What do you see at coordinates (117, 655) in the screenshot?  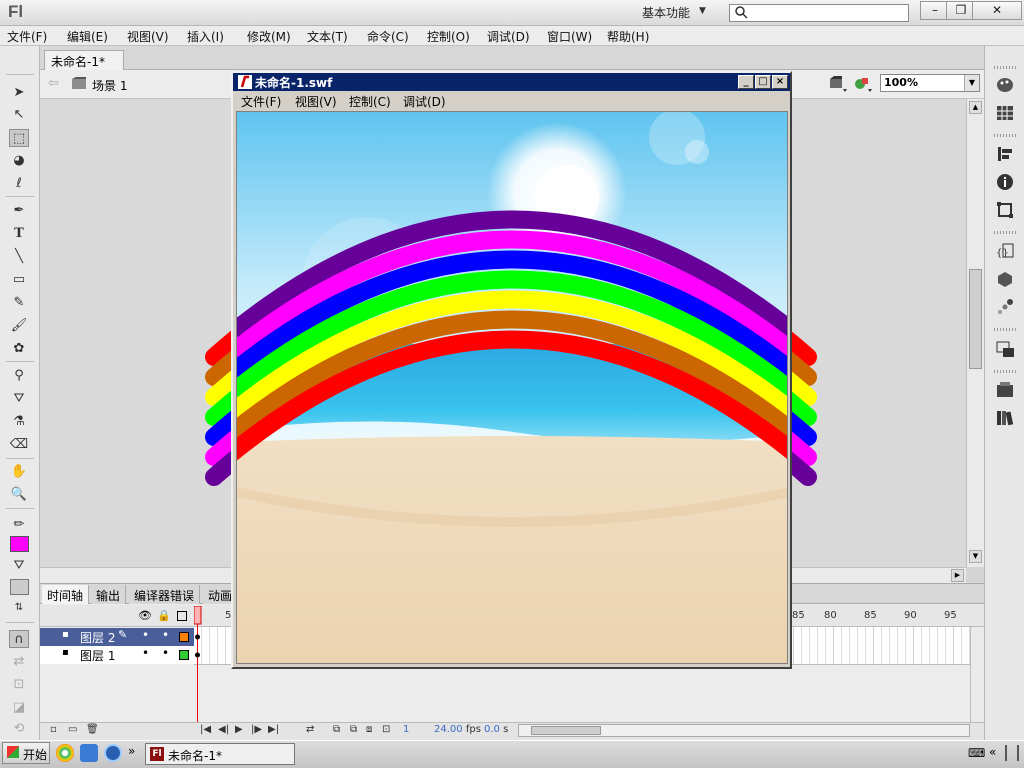 I see `layer-row-1: ▪ 图层 1 • •` at bounding box center [117, 655].